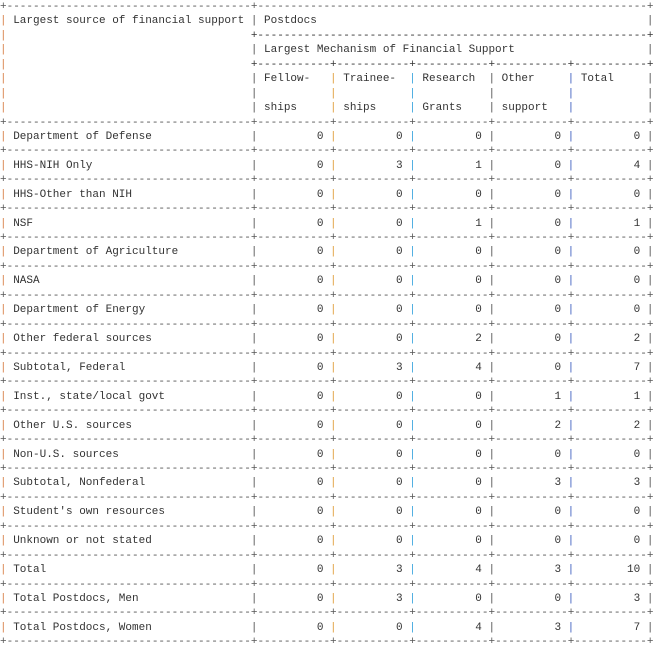 This screenshot has height=650, width=658. Describe the element at coordinates (327, 541) in the screenshot. I see `table-row: | Unknown or not stated | 0 | 0 | 0 | 0 | 0 |` at that location.